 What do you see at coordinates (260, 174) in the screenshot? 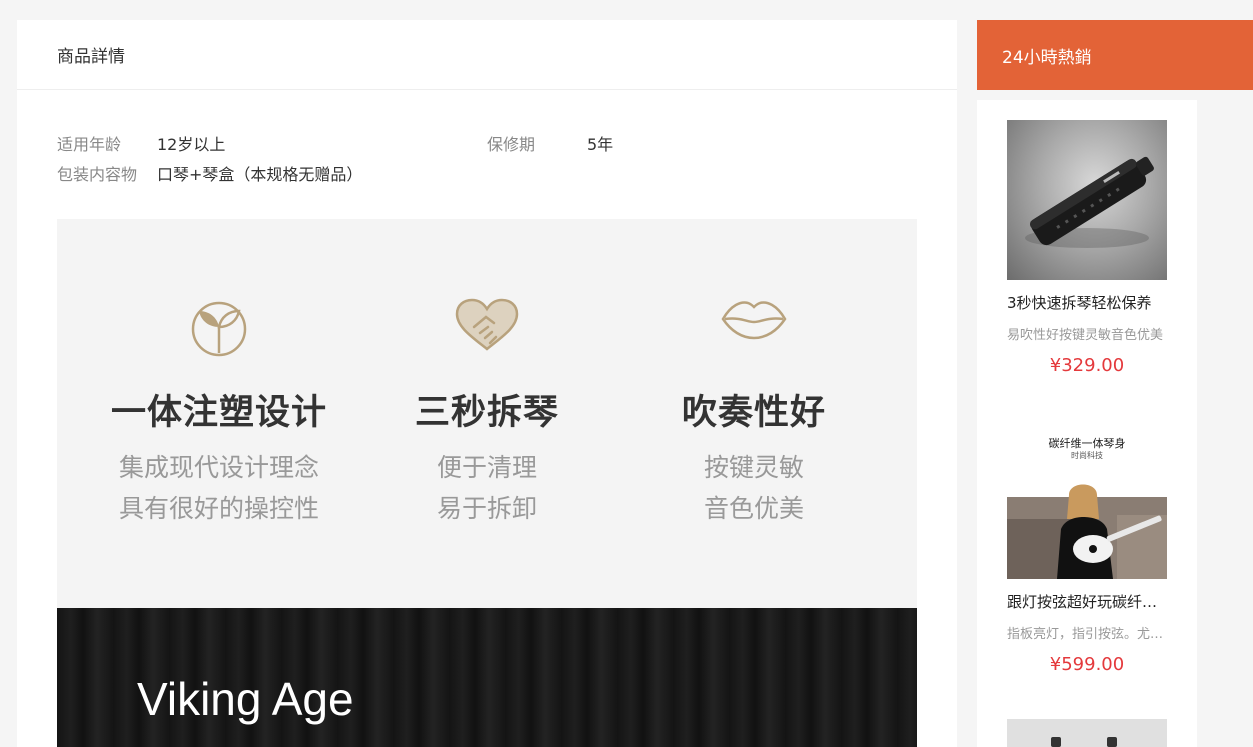
I see `spec-value-package: 口琴+琴盒（本规格无赠品）` at bounding box center [260, 174].